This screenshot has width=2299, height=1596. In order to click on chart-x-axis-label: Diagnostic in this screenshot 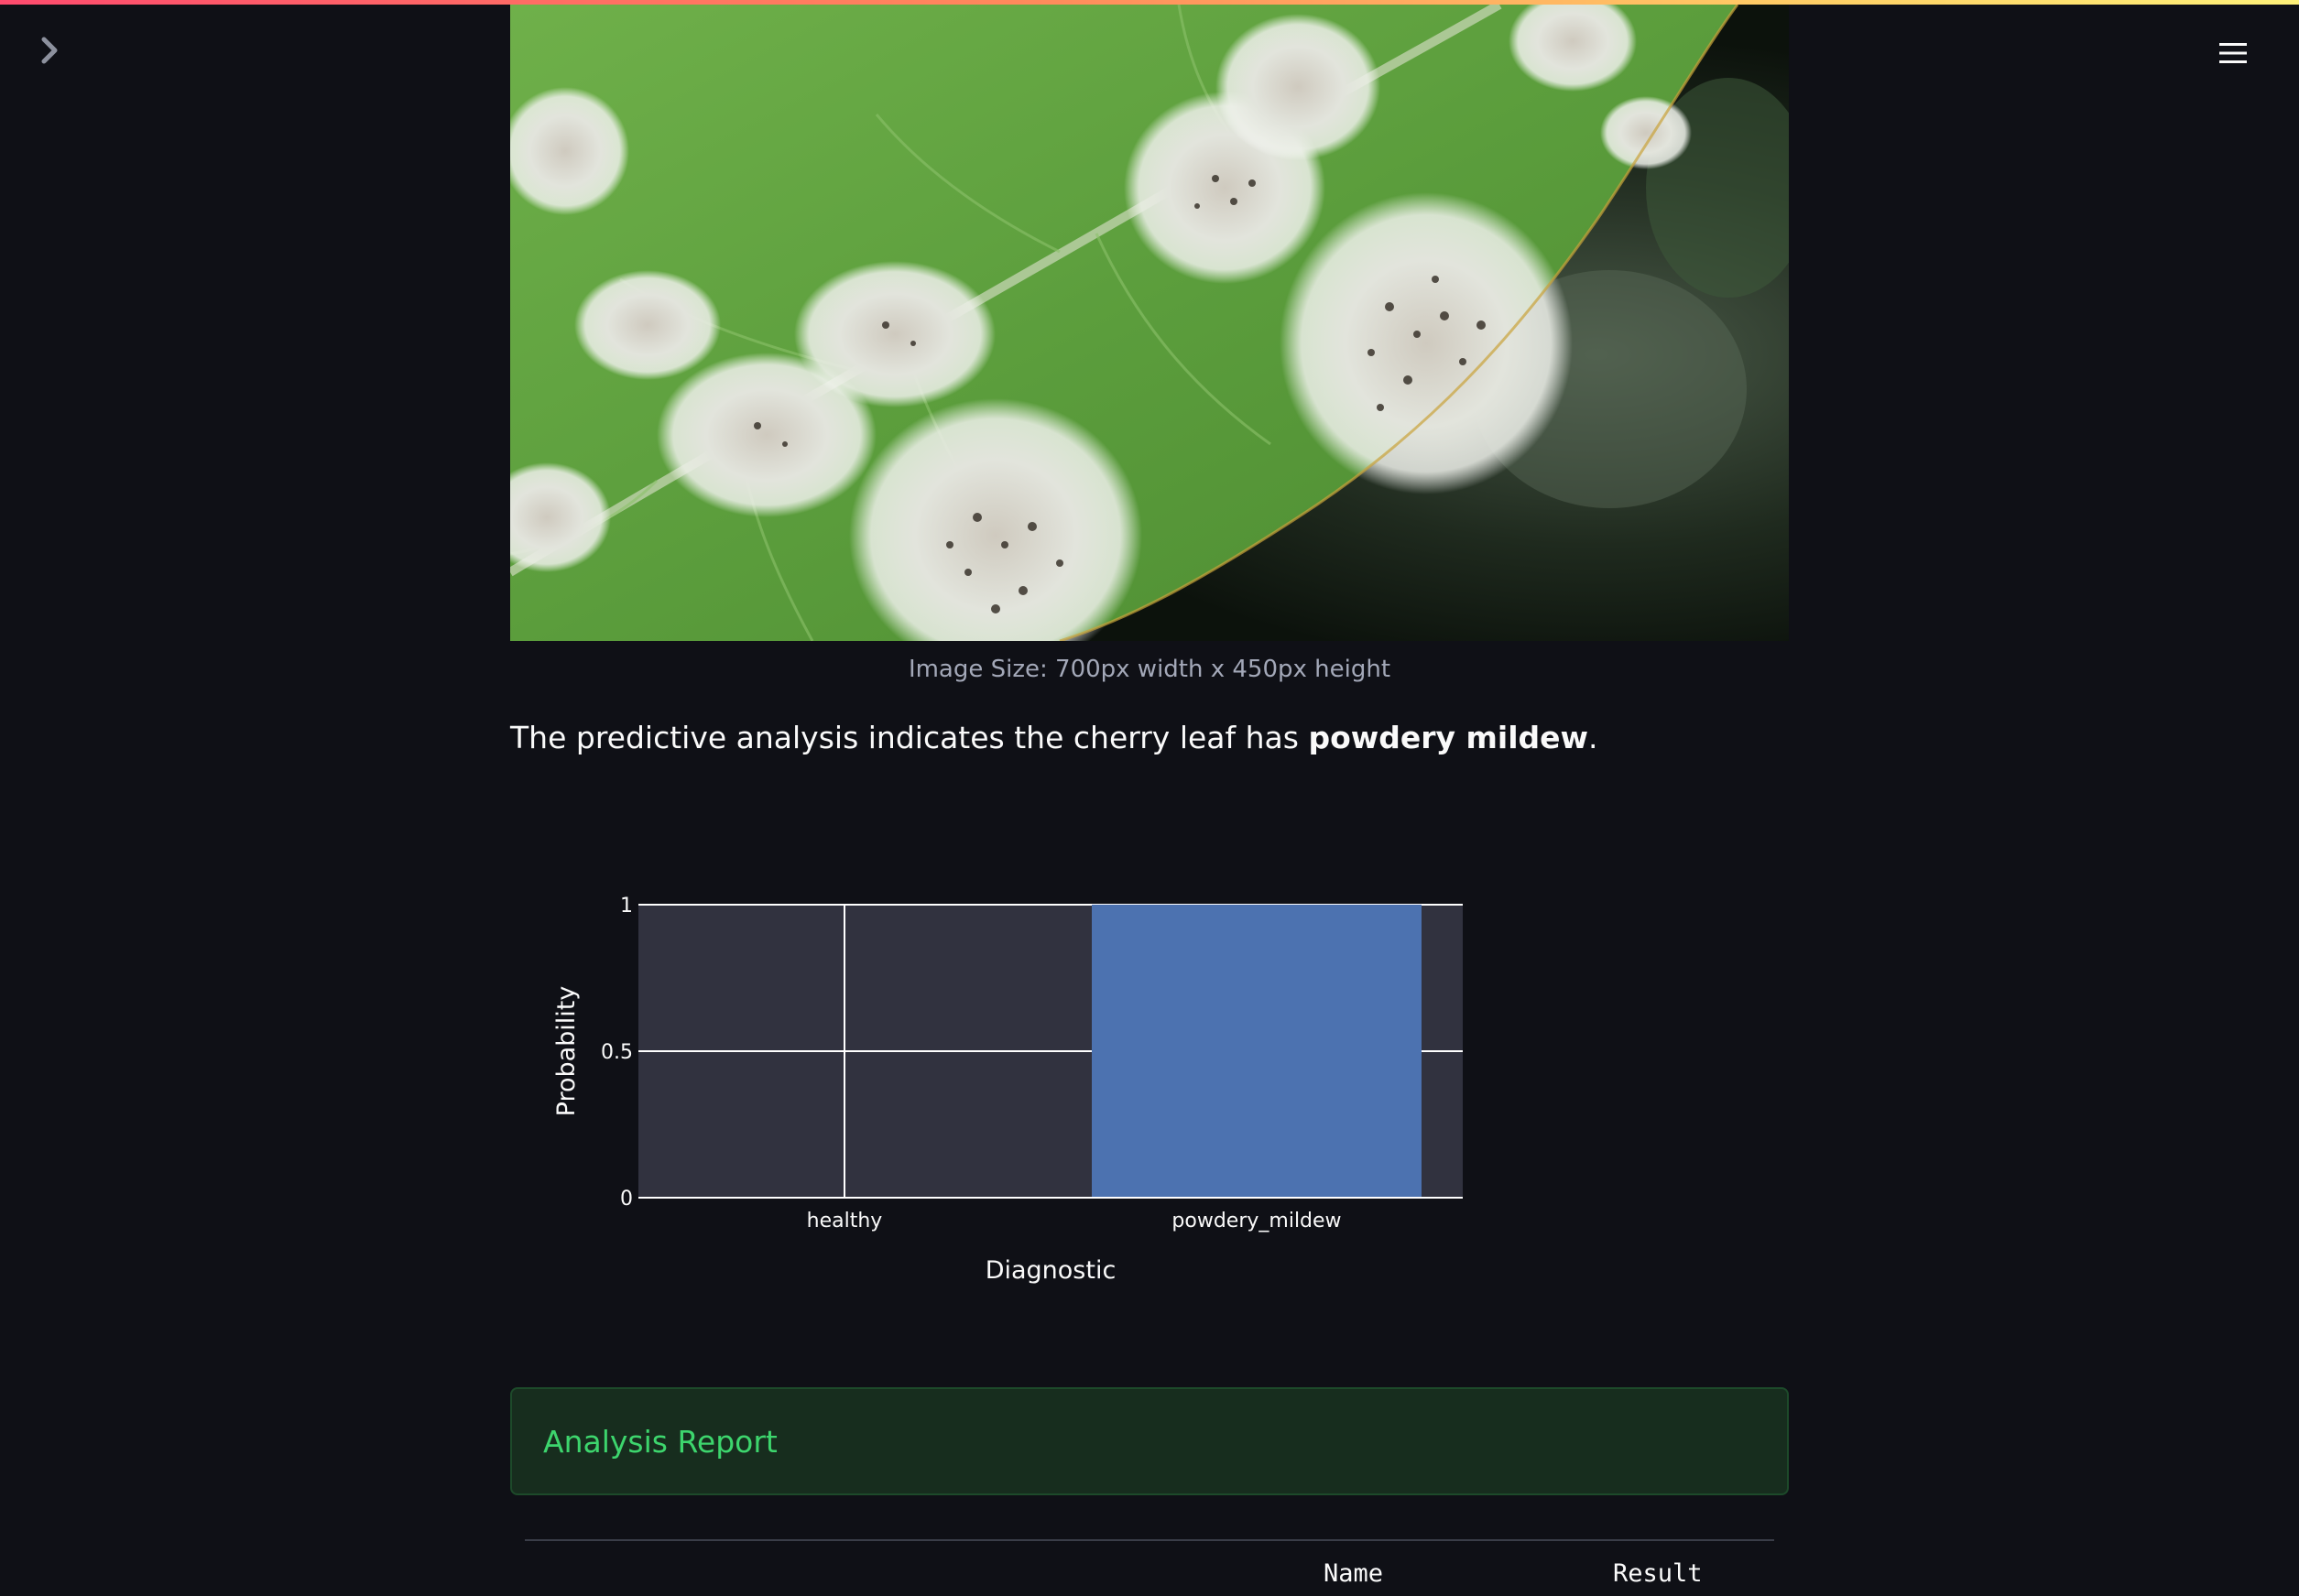, I will do `click(1052, 1270)`.